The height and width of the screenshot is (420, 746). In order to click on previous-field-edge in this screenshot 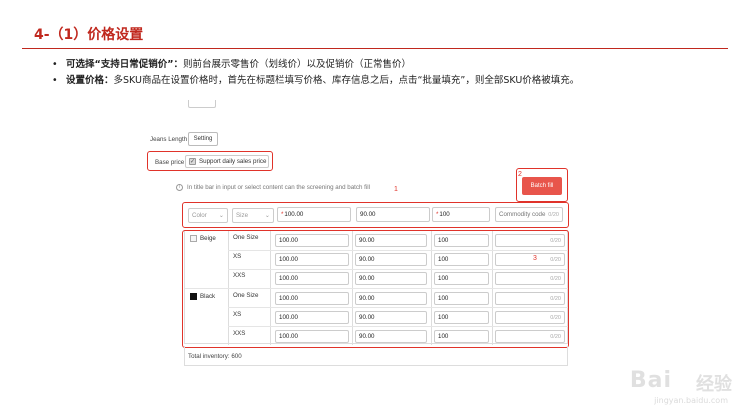, I will do `click(202, 104)`.